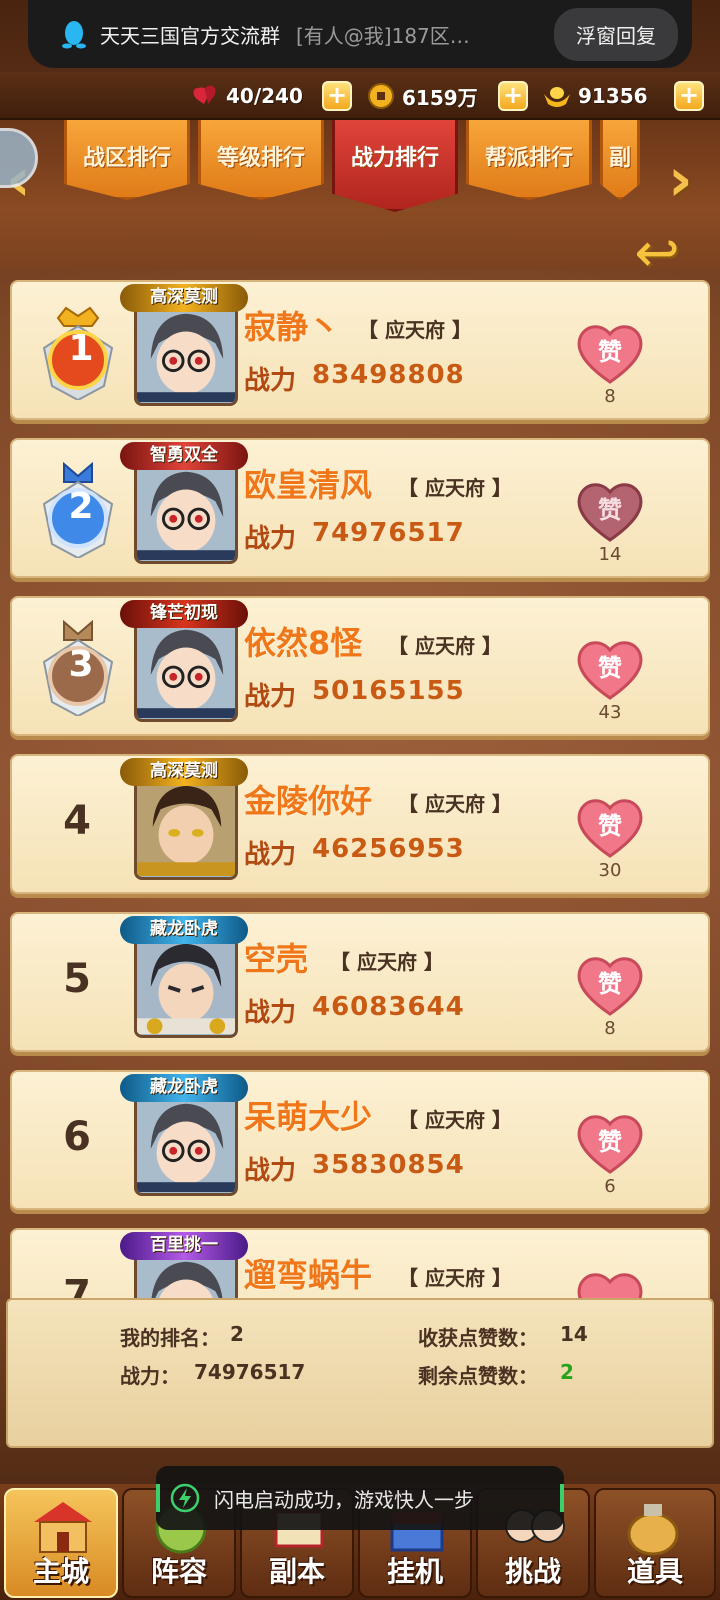 Image resolution: width=720 pixels, height=1600 pixels. Describe the element at coordinates (185, 1498) in the screenshot. I see `lightning-icon` at that location.